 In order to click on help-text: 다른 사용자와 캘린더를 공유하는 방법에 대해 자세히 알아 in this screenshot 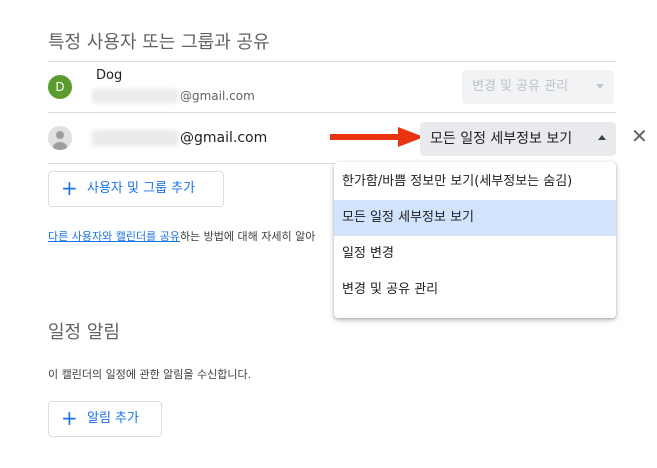, I will do `click(181, 236)`.